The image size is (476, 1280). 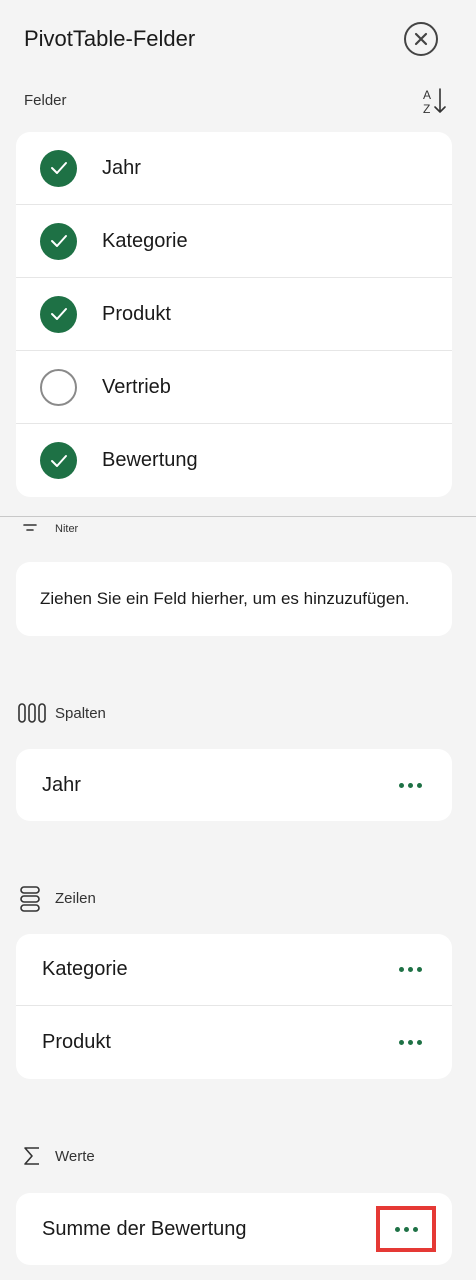 I want to click on sort-az-icon: A Z, so click(x=434, y=102).